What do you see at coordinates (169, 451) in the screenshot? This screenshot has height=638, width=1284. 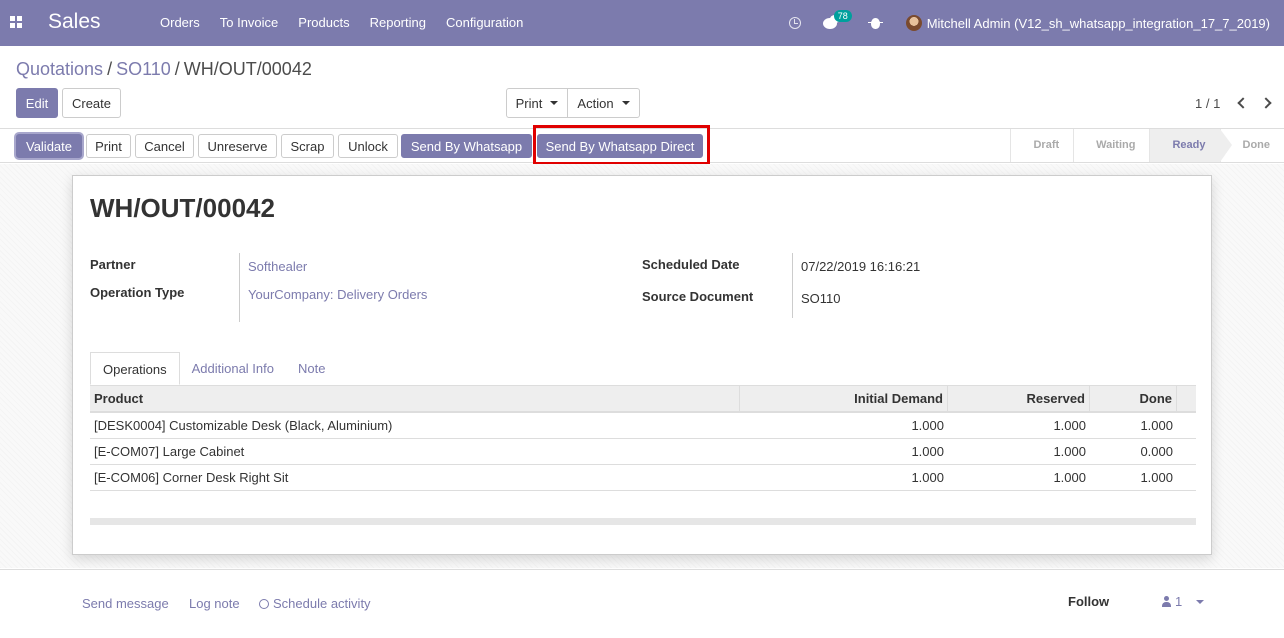 I see `cell-product: [E-COM07] Large Cabinet` at bounding box center [169, 451].